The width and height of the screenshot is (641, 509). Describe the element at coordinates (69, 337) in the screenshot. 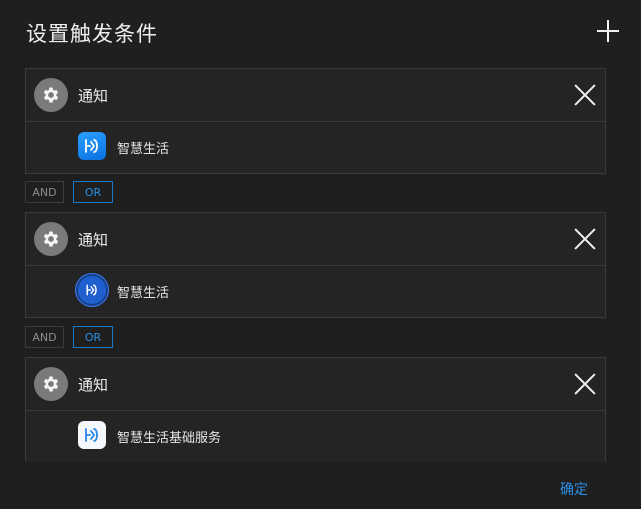

I see `logic-selector-2: AND OR` at that location.